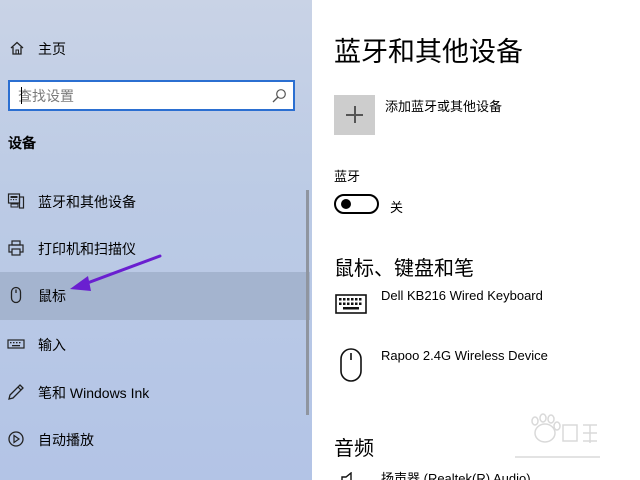  What do you see at coordinates (21, 95) in the screenshot?
I see `text-caret` at bounding box center [21, 95].